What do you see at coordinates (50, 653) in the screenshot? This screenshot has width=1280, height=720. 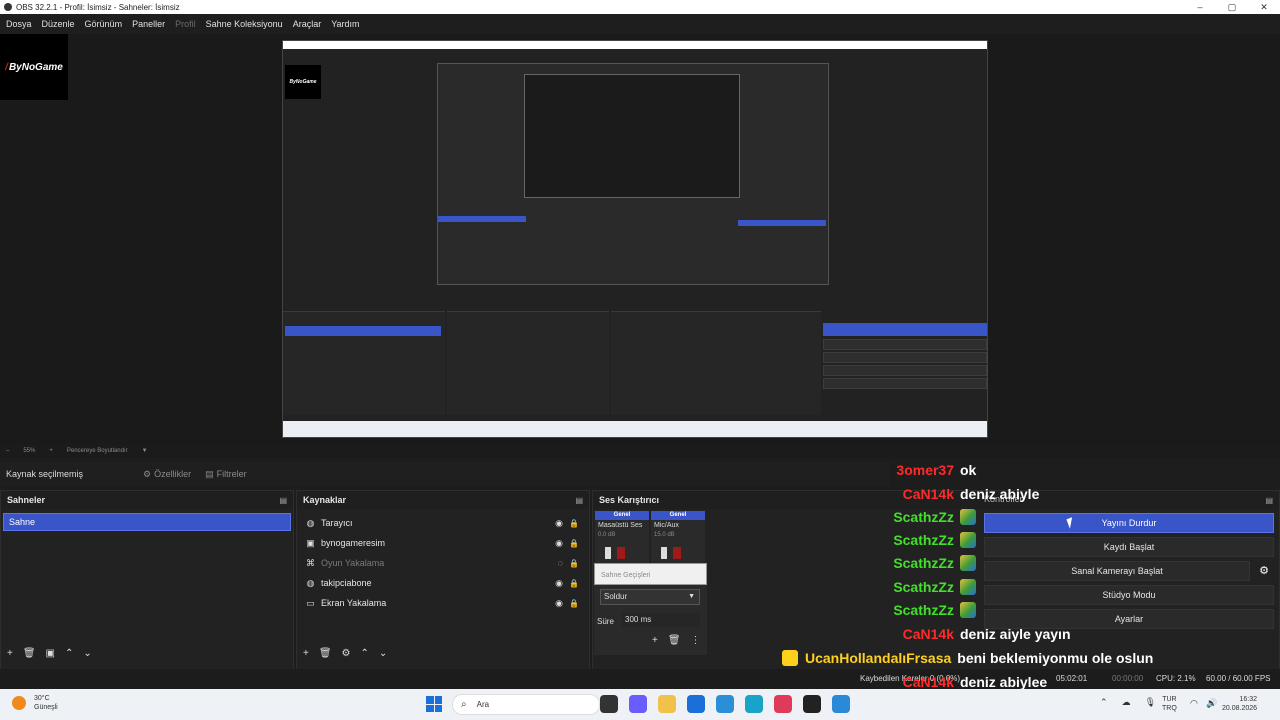 I see `scene-filters-icon: ▣` at bounding box center [50, 653].